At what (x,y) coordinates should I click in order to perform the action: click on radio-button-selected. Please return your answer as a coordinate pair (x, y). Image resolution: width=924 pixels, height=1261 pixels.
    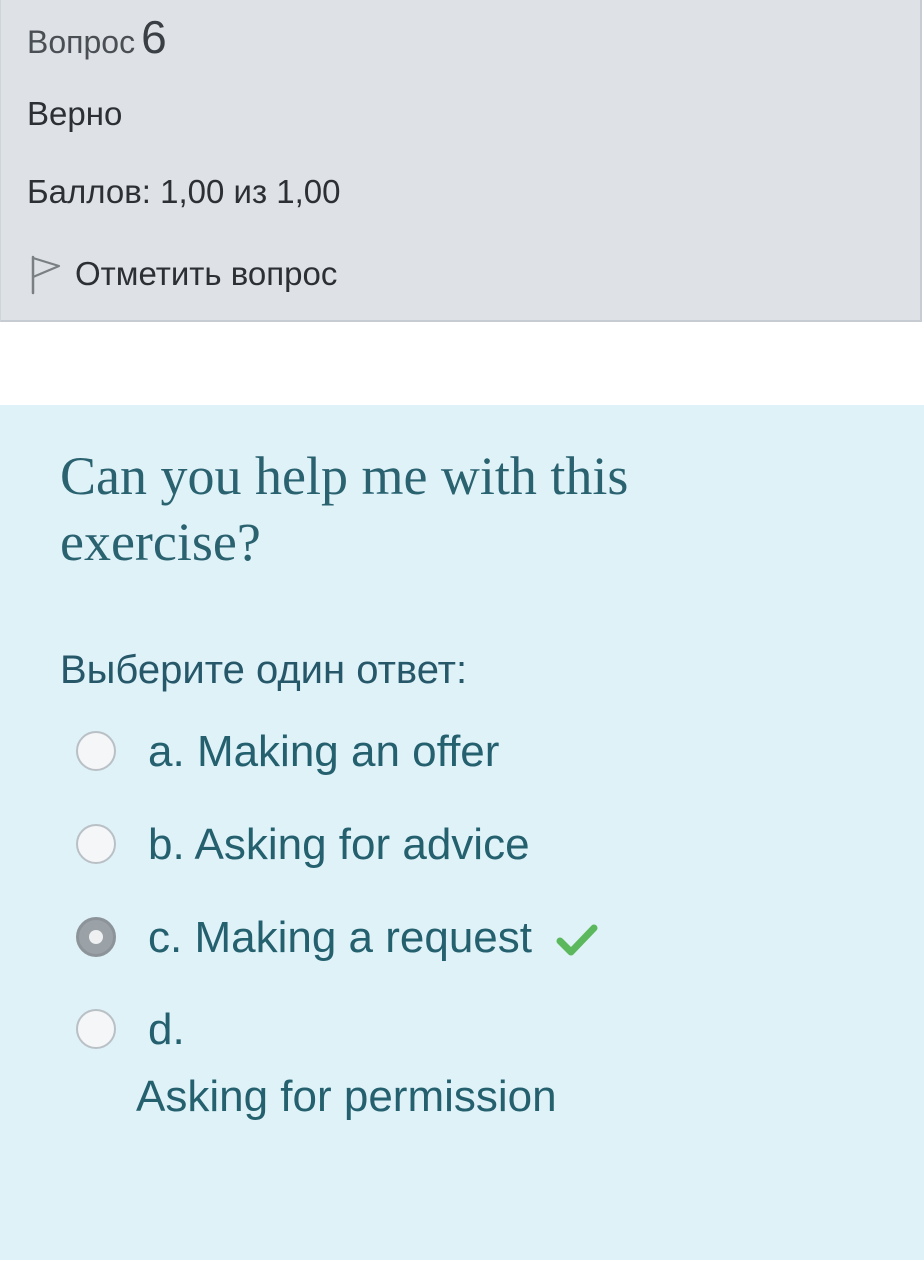
    Looking at the image, I should click on (96, 937).